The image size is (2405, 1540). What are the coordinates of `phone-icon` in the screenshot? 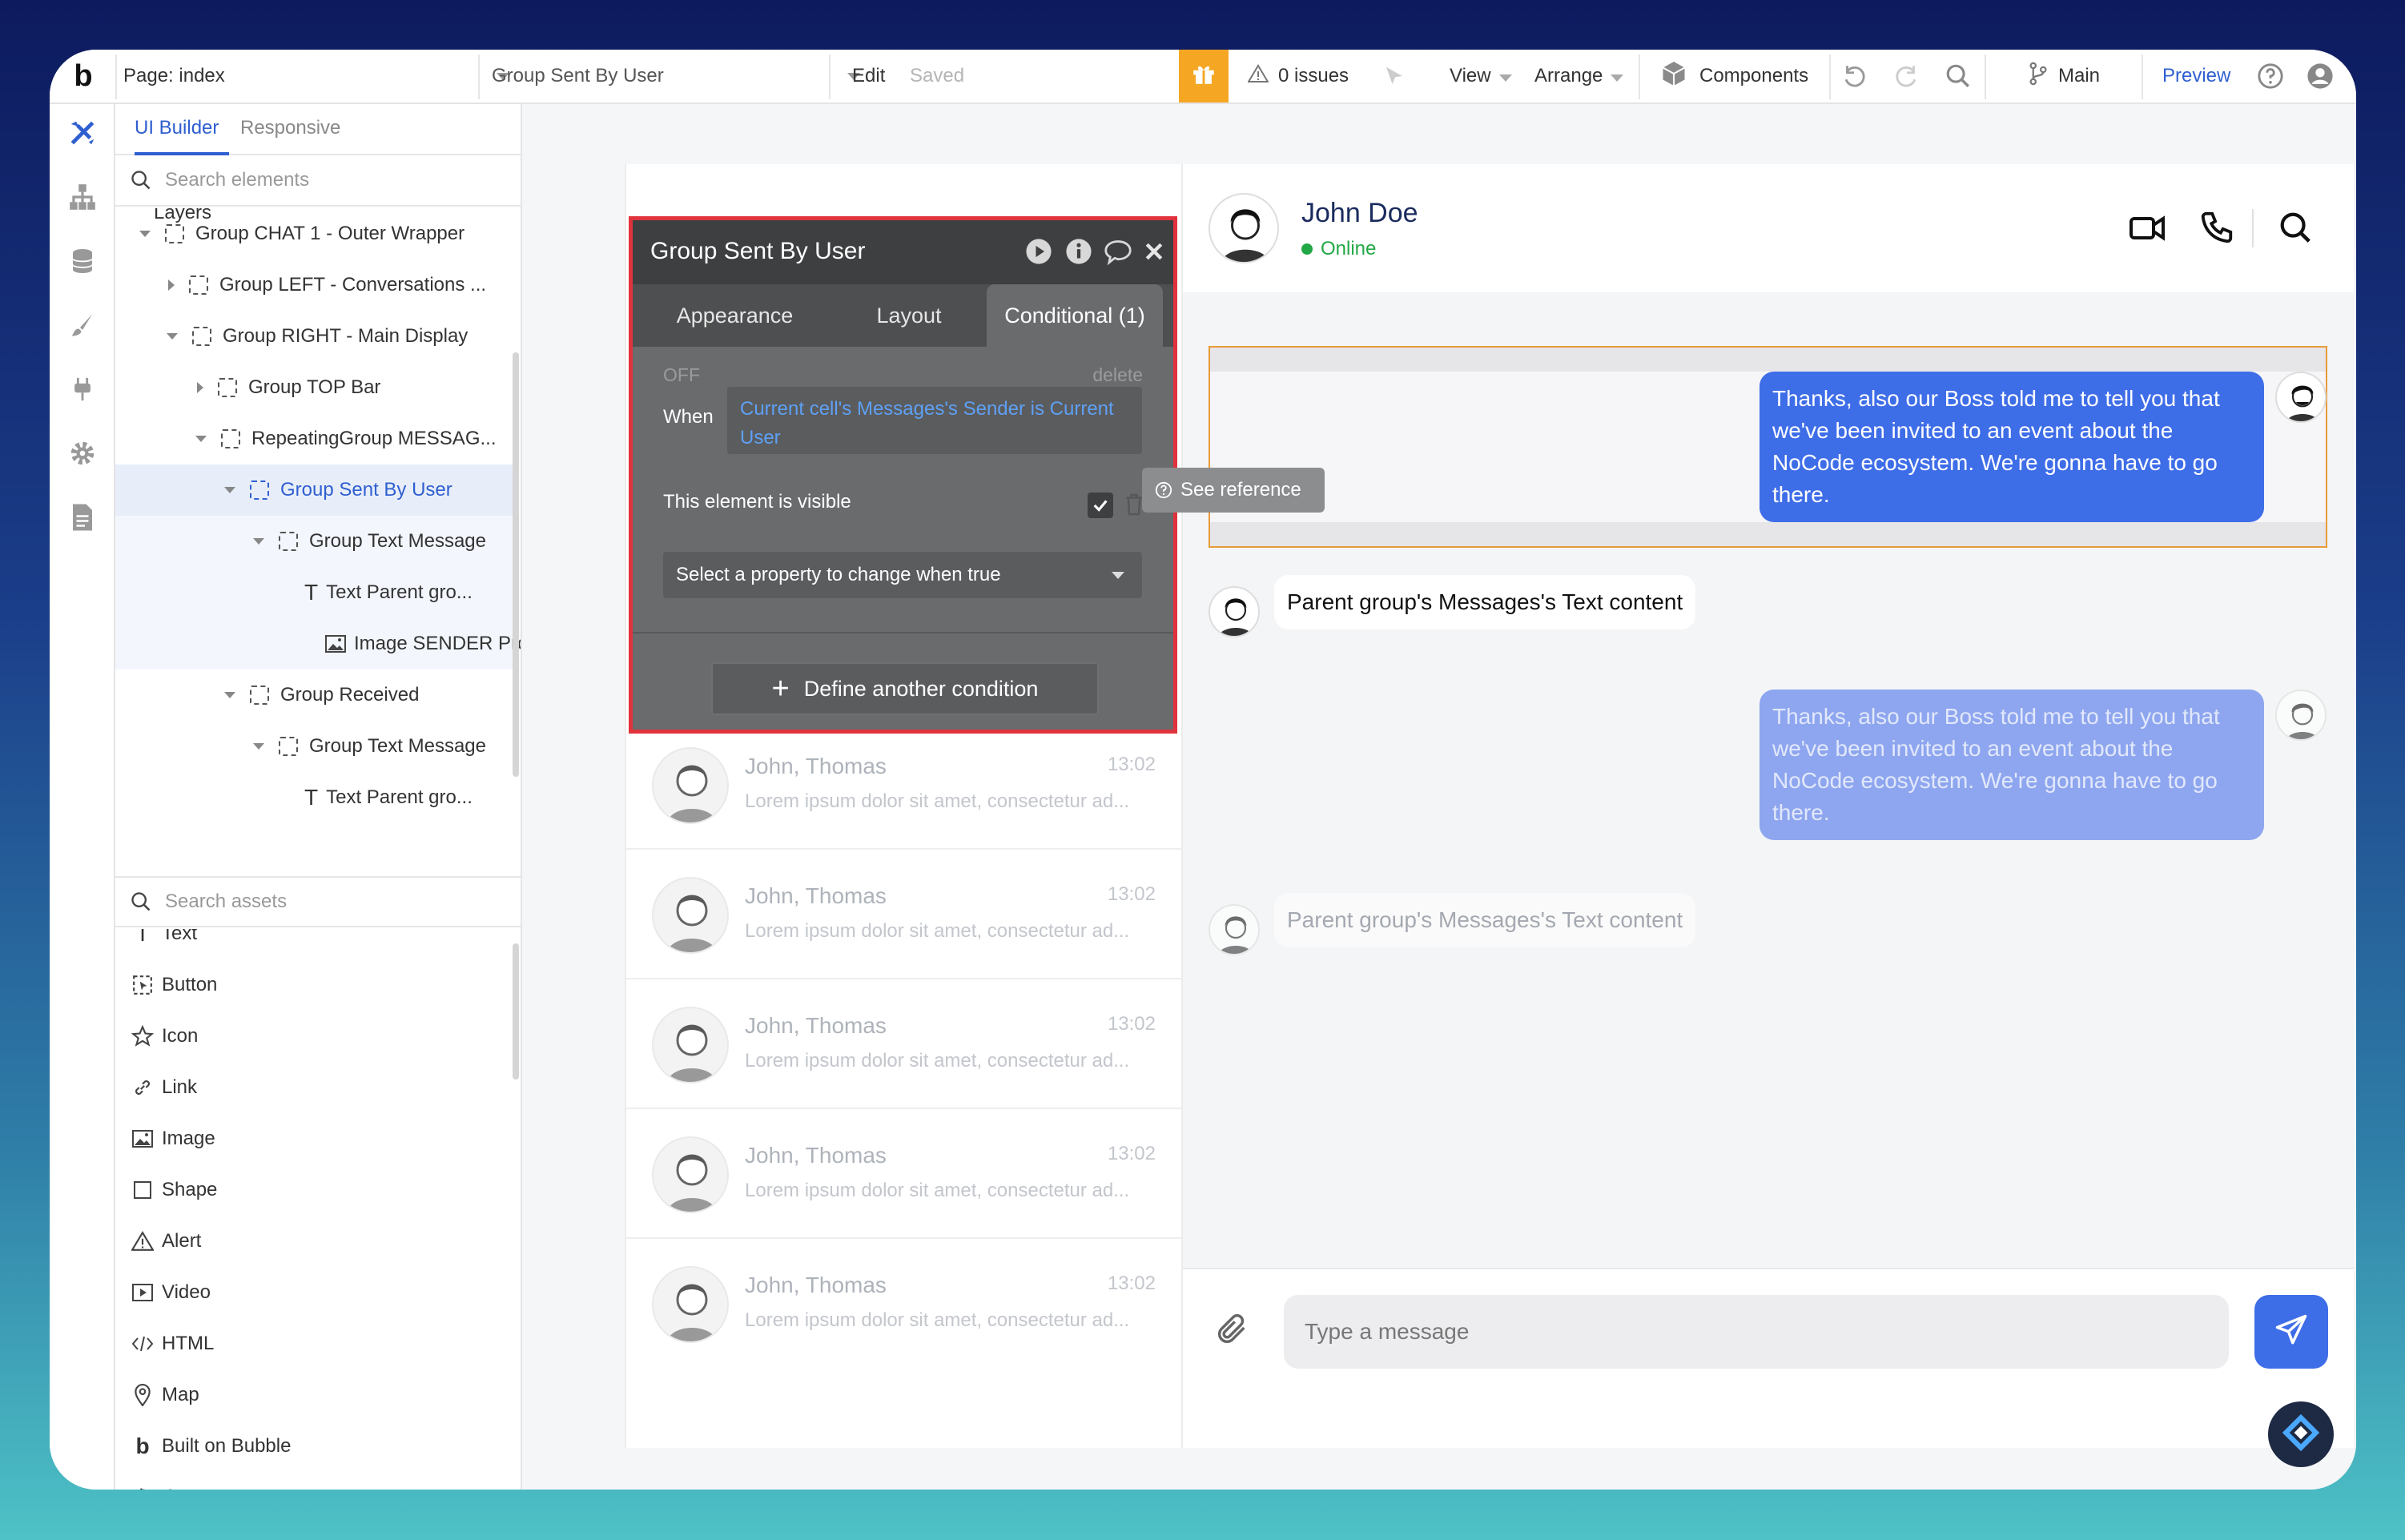 It's located at (2216, 229).